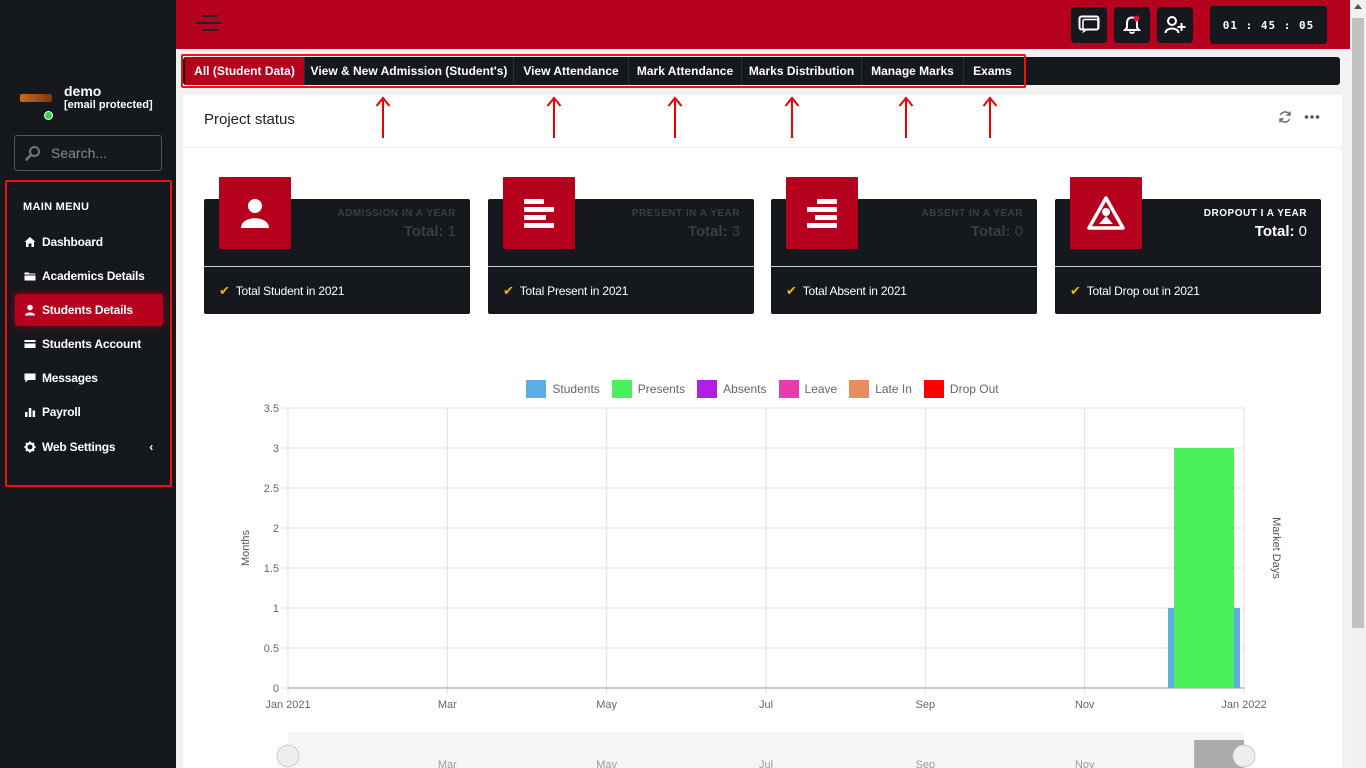 Image resolution: width=1366 pixels, height=768 pixels. Describe the element at coordinates (1358, 323) in the screenshot. I see `scrollbar-thumb` at that location.